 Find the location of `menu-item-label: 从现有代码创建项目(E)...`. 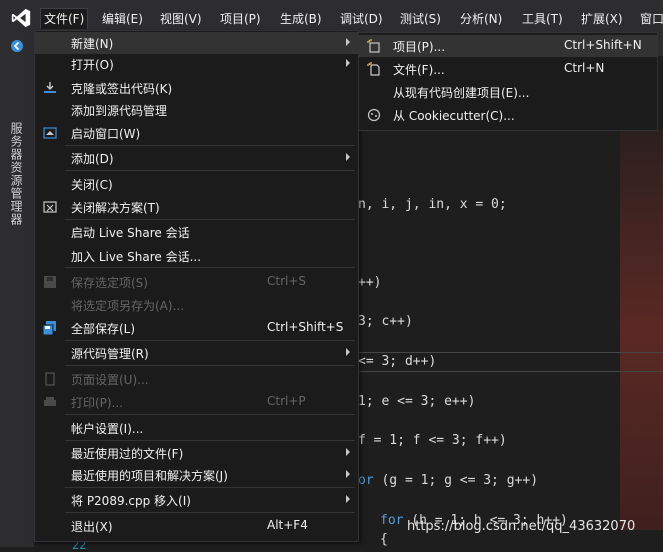

menu-item-label: 从现有代码创建项目(E)... is located at coordinates (461, 93).